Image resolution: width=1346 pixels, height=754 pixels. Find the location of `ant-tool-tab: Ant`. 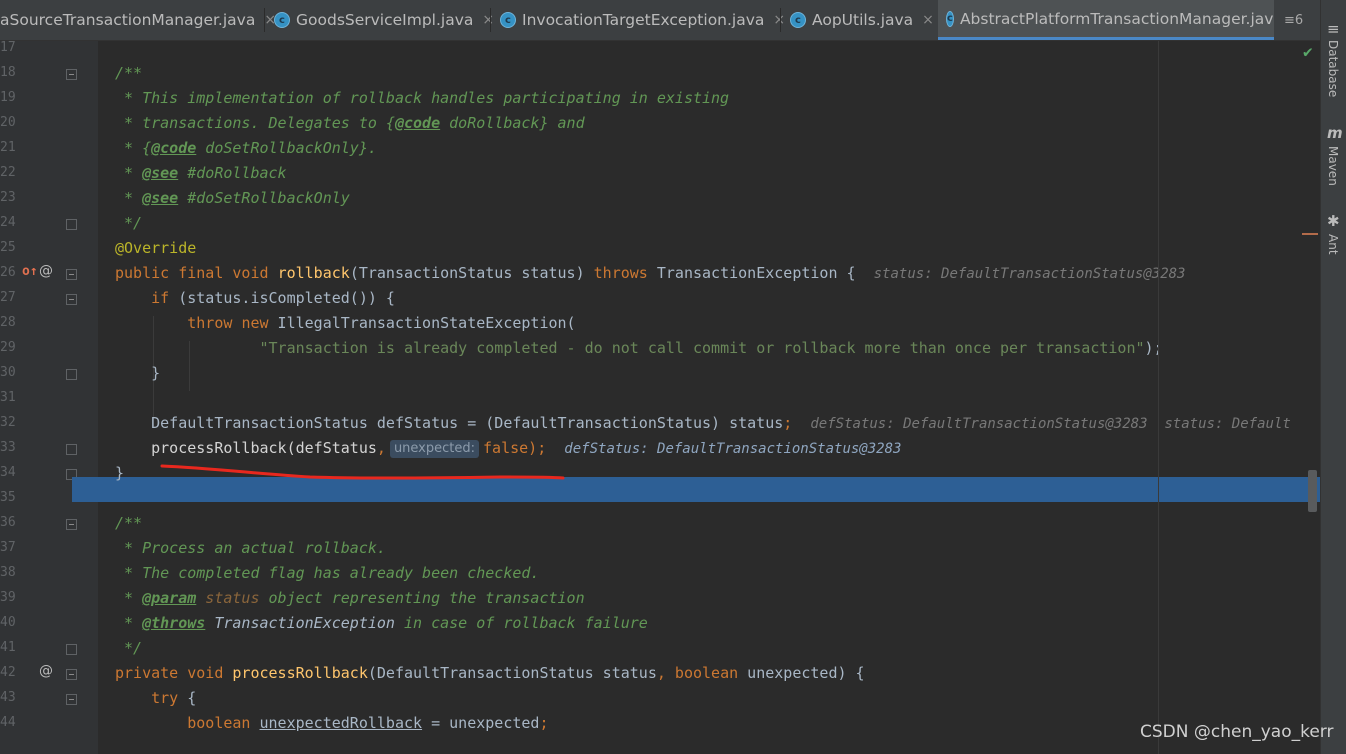

ant-tool-tab: Ant is located at coordinates (1333, 244).